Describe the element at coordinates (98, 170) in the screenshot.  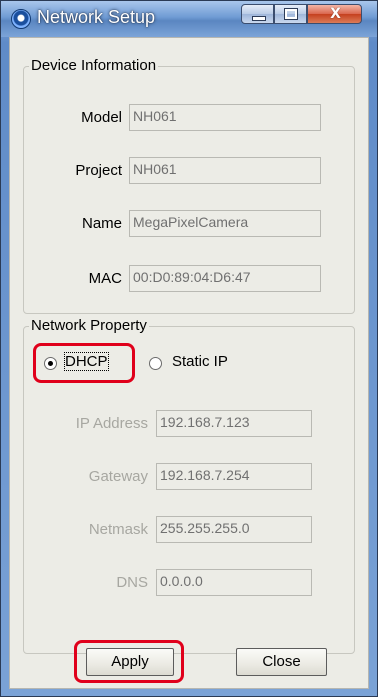
I see `project-label: Project` at that location.